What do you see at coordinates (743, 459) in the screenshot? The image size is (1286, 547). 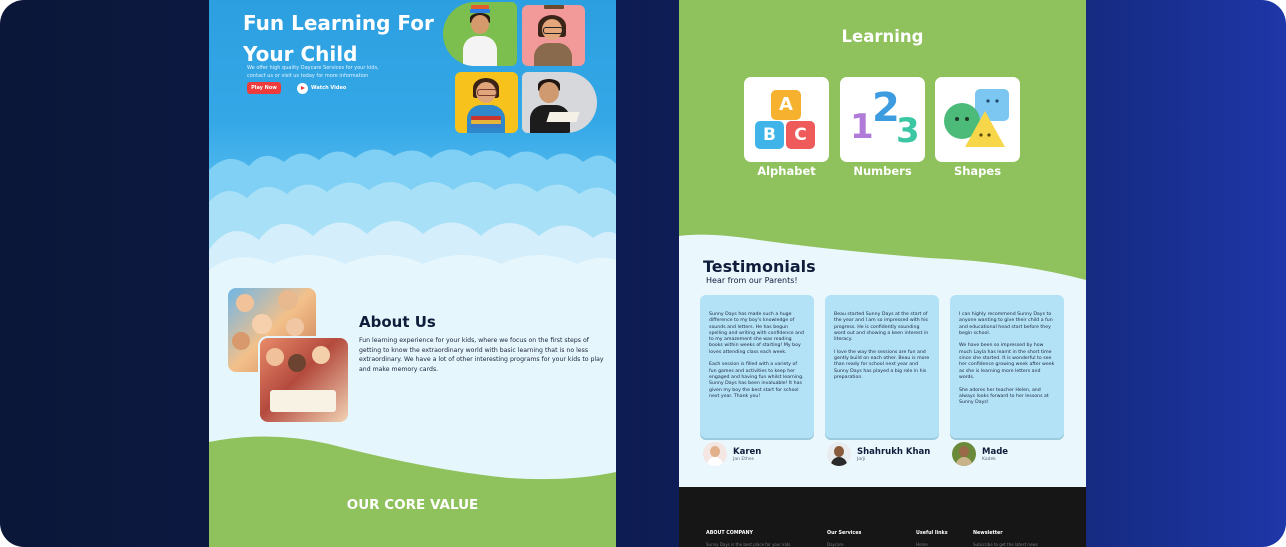 I see `author-role: Jan Ethes` at bounding box center [743, 459].